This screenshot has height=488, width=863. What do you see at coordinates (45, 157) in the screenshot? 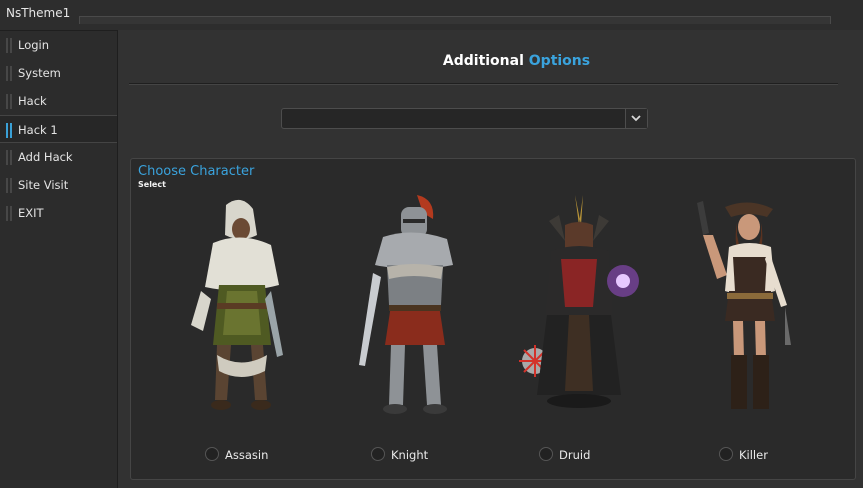
I see `sidebar-item-label: Add Hack` at bounding box center [45, 157].